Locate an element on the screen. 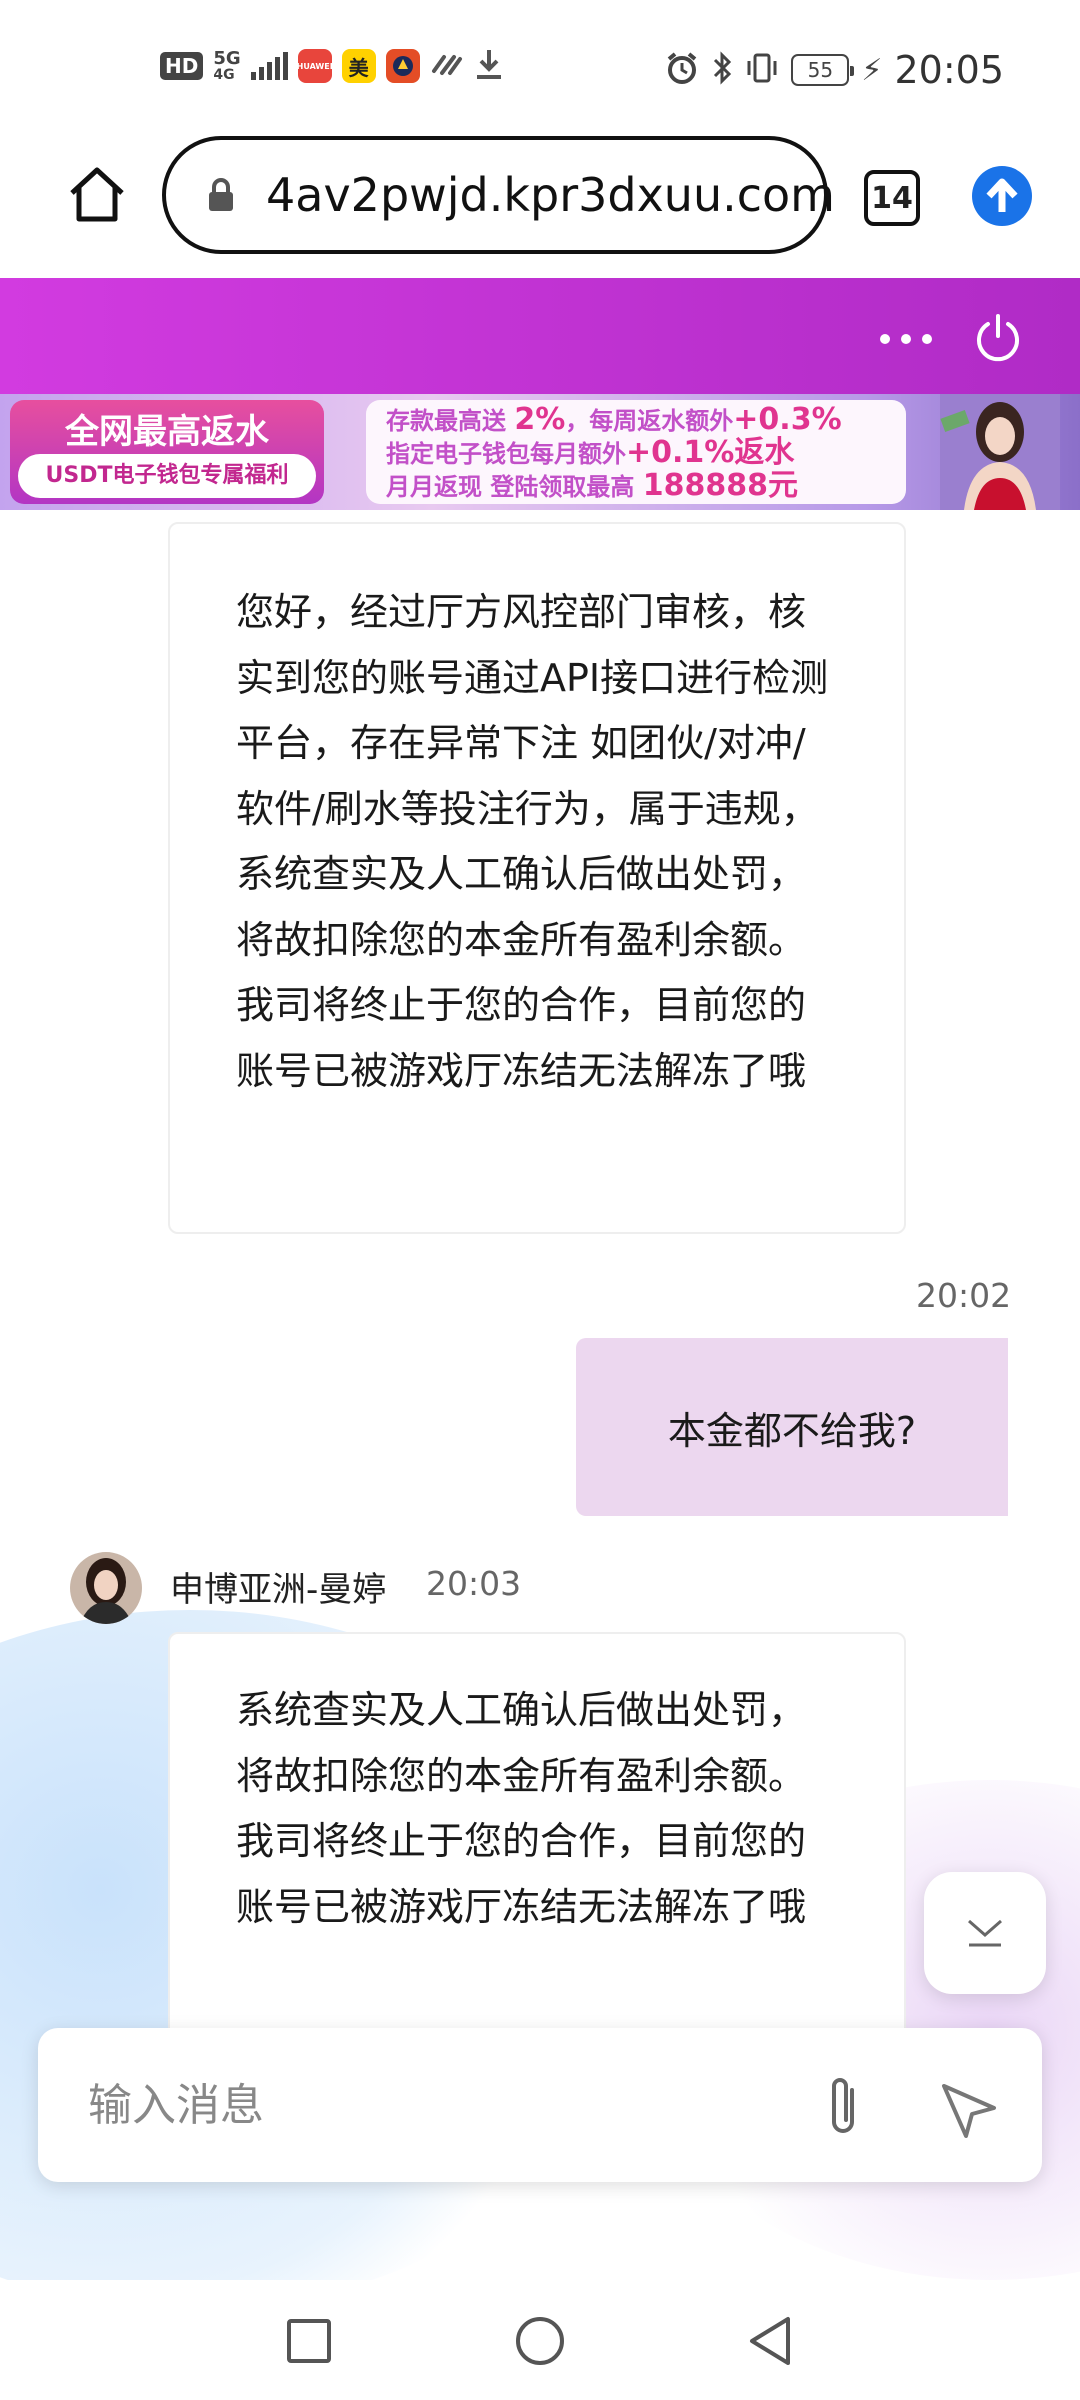 The height and width of the screenshot is (2400, 1080). battery-level: 55 is located at coordinates (820, 70).